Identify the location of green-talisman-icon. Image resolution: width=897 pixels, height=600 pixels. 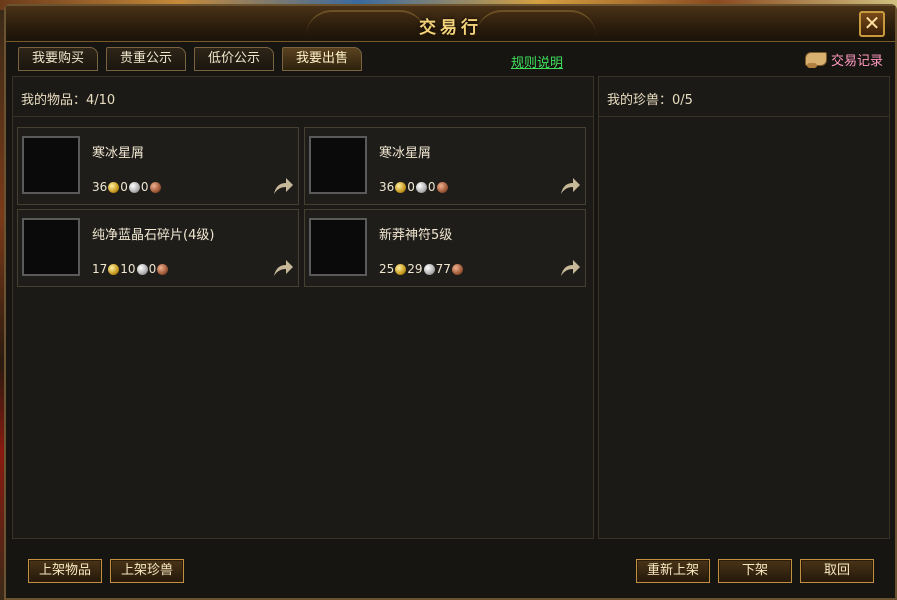
(338, 247).